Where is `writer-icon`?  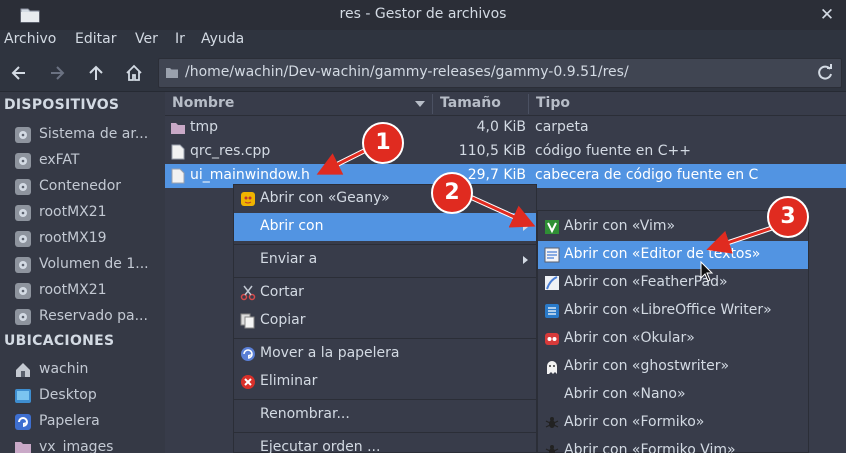 writer-icon is located at coordinates (552, 311).